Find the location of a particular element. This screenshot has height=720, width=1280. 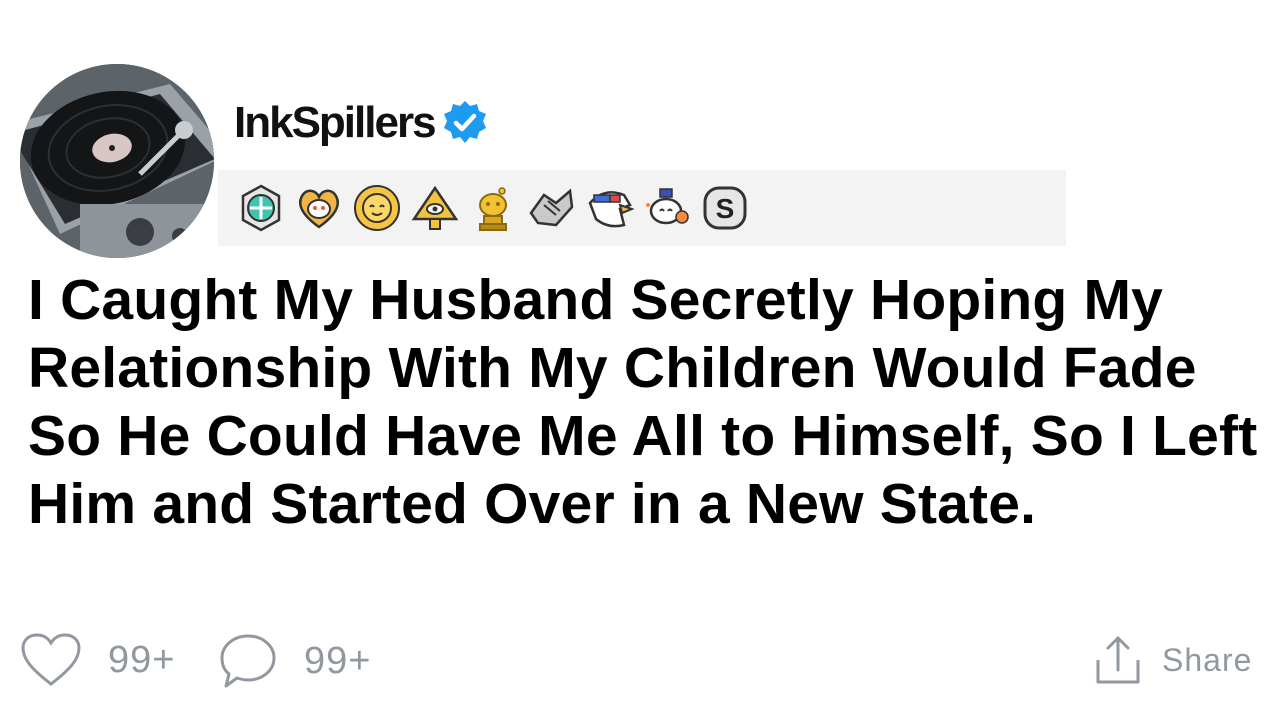

gold-snoo-trophy-award-icon is located at coordinates (493, 208).